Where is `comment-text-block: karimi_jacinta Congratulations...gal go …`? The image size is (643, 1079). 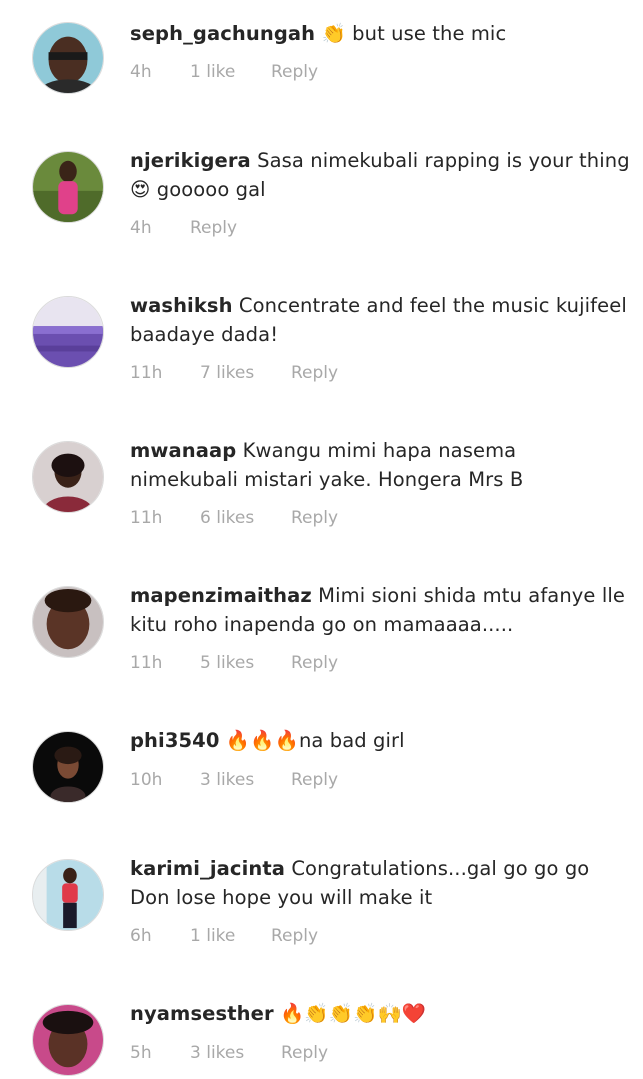
comment-text-block: karimi_jacinta Congratulations...gal go … is located at coordinates (380, 883).